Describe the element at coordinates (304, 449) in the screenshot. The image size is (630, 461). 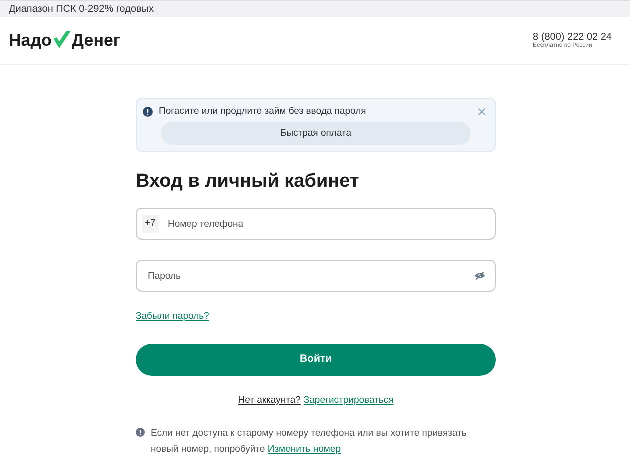
I see `change-number-link: Изменить номер` at that location.